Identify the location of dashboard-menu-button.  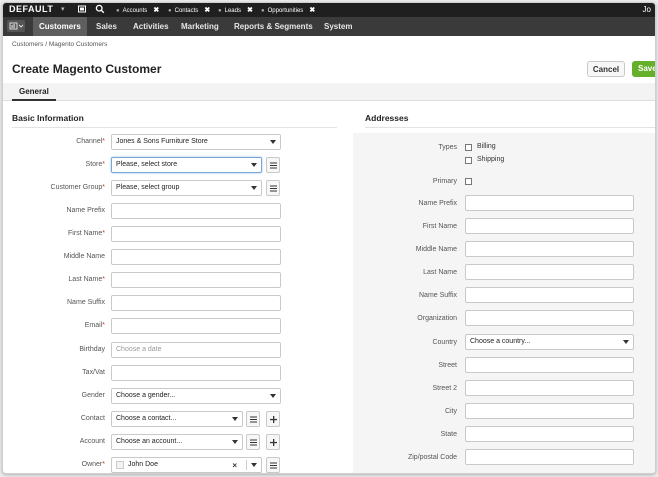
(16, 26).